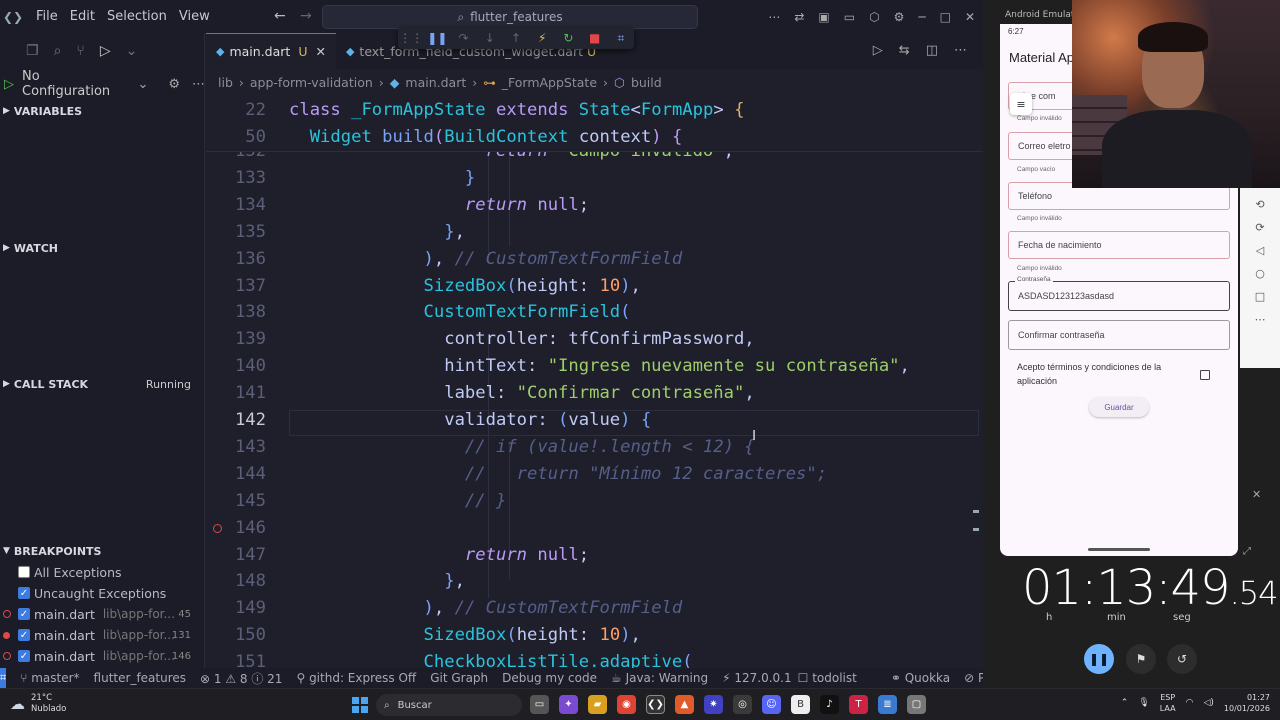 This screenshot has width=1280, height=720. What do you see at coordinates (827, 678) in the screenshot?
I see `todolist-button: ☐ todolist` at bounding box center [827, 678].